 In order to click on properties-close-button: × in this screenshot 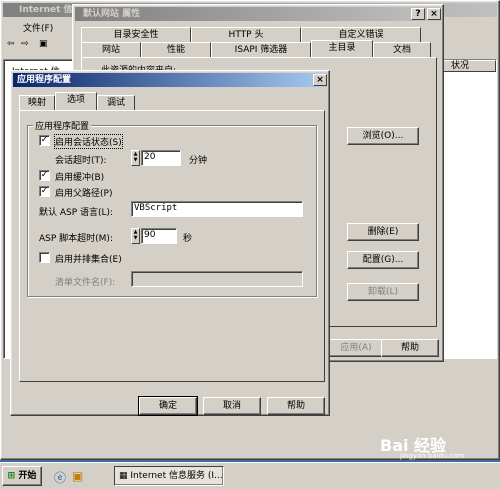, I will do `click(434, 14)`.